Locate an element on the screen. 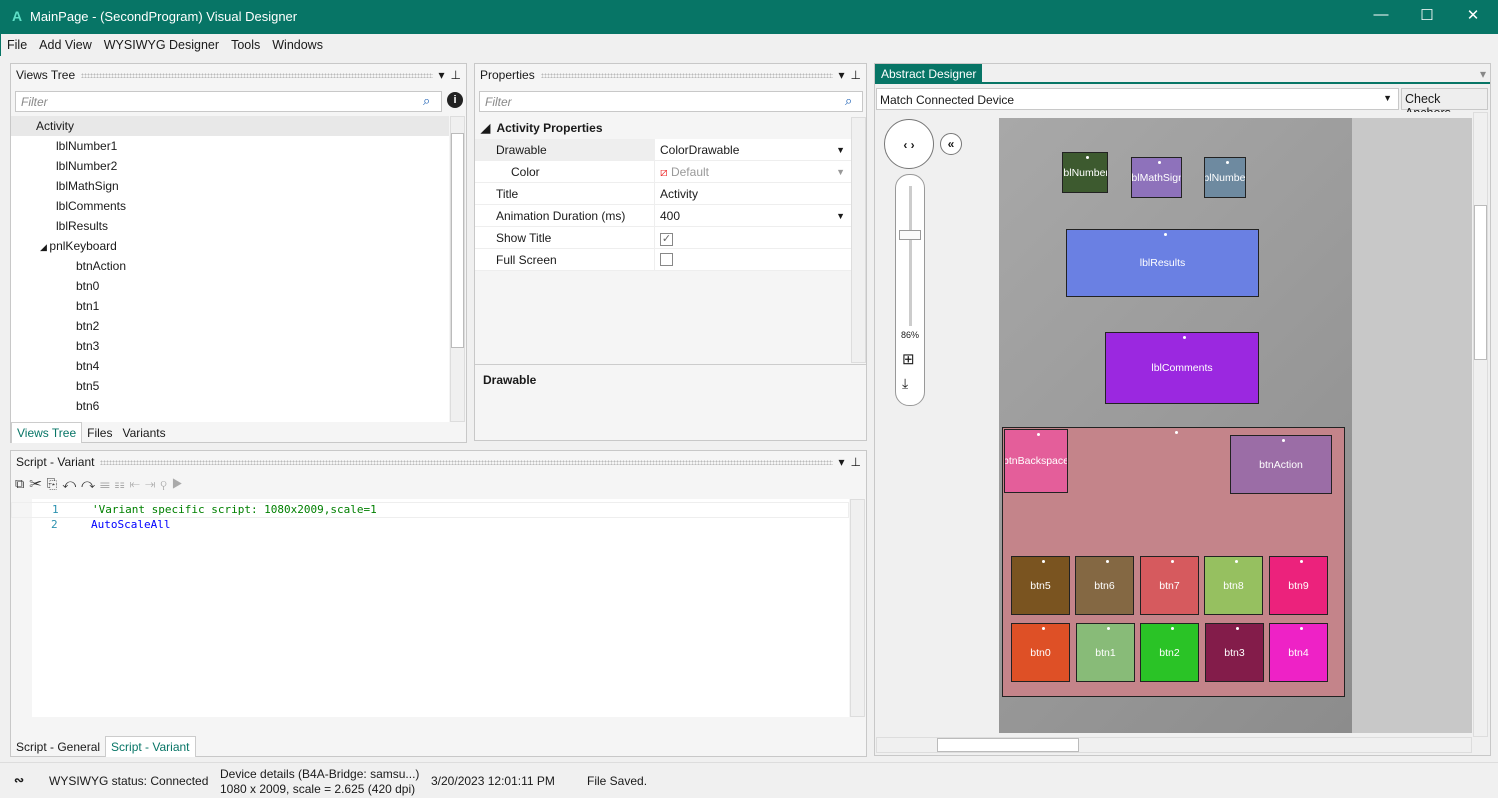  tab-views-tree: Views Tree is located at coordinates (47, 432).